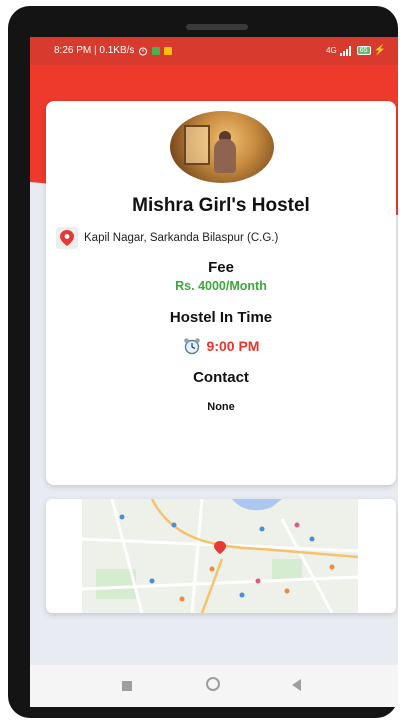  I want to click on charging-icon: ⚡, so click(379, 50).